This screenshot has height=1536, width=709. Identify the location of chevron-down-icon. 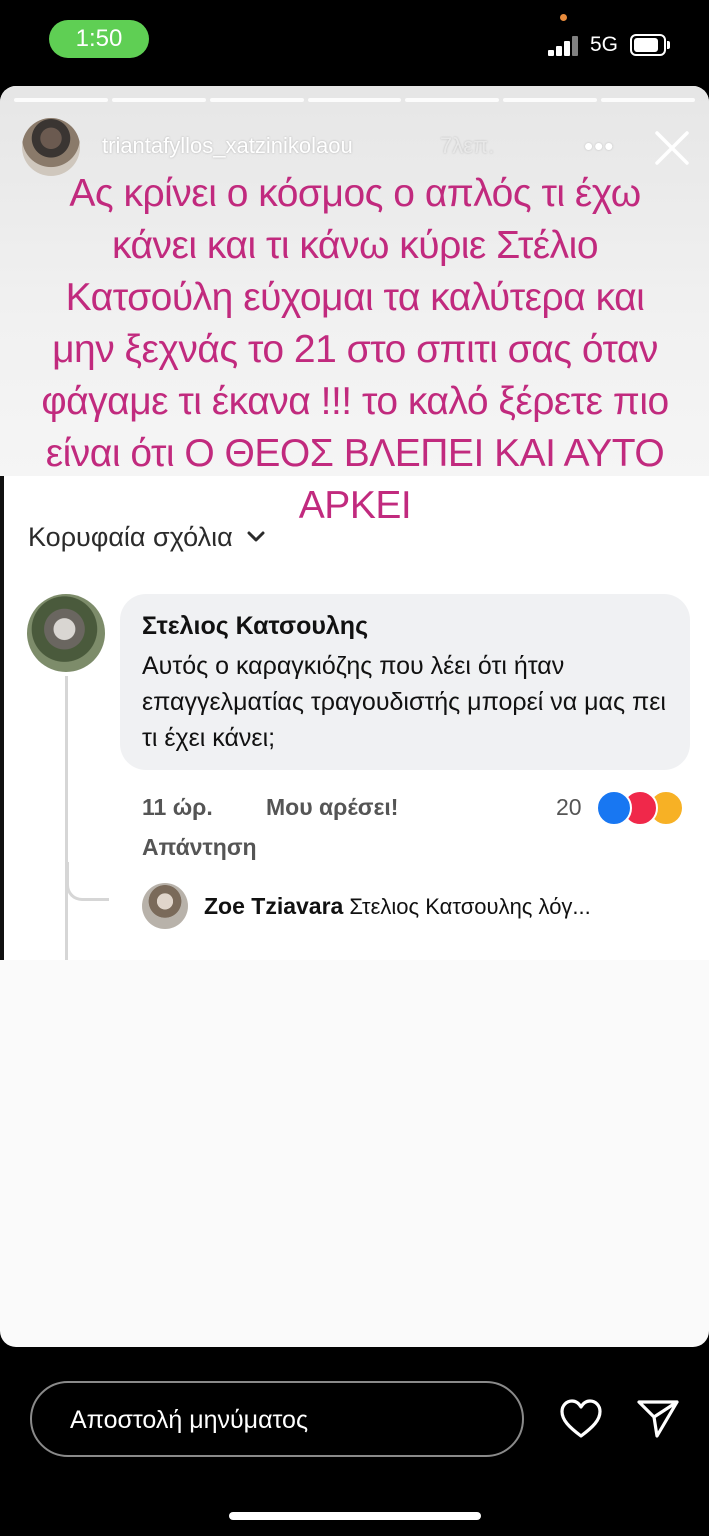
(256, 536).